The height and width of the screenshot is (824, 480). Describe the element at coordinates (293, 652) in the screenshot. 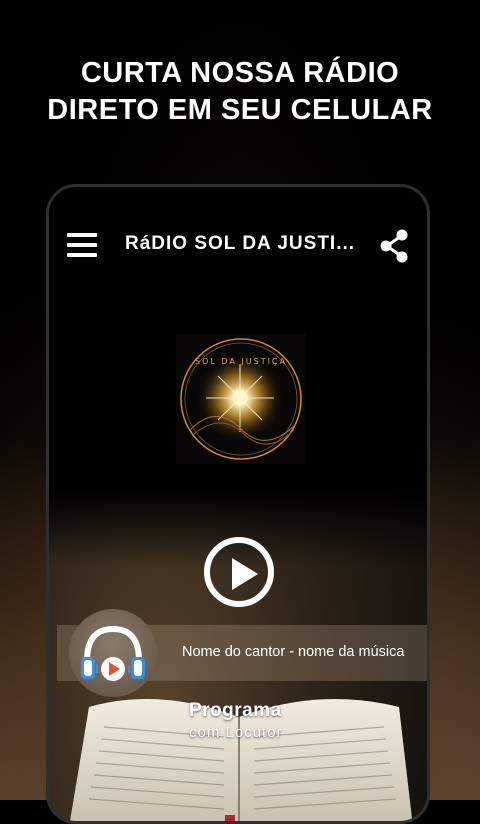

I see `now-playing-text: Nome do cantor - nome da música` at that location.